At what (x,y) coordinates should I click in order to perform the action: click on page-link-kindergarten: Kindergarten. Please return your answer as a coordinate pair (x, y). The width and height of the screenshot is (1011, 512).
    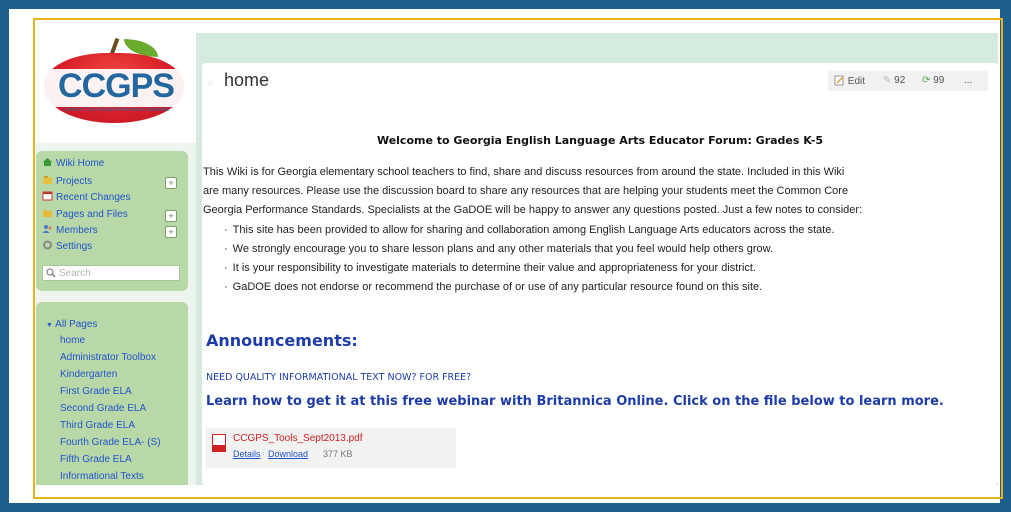
    Looking at the image, I should click on (88, 375).